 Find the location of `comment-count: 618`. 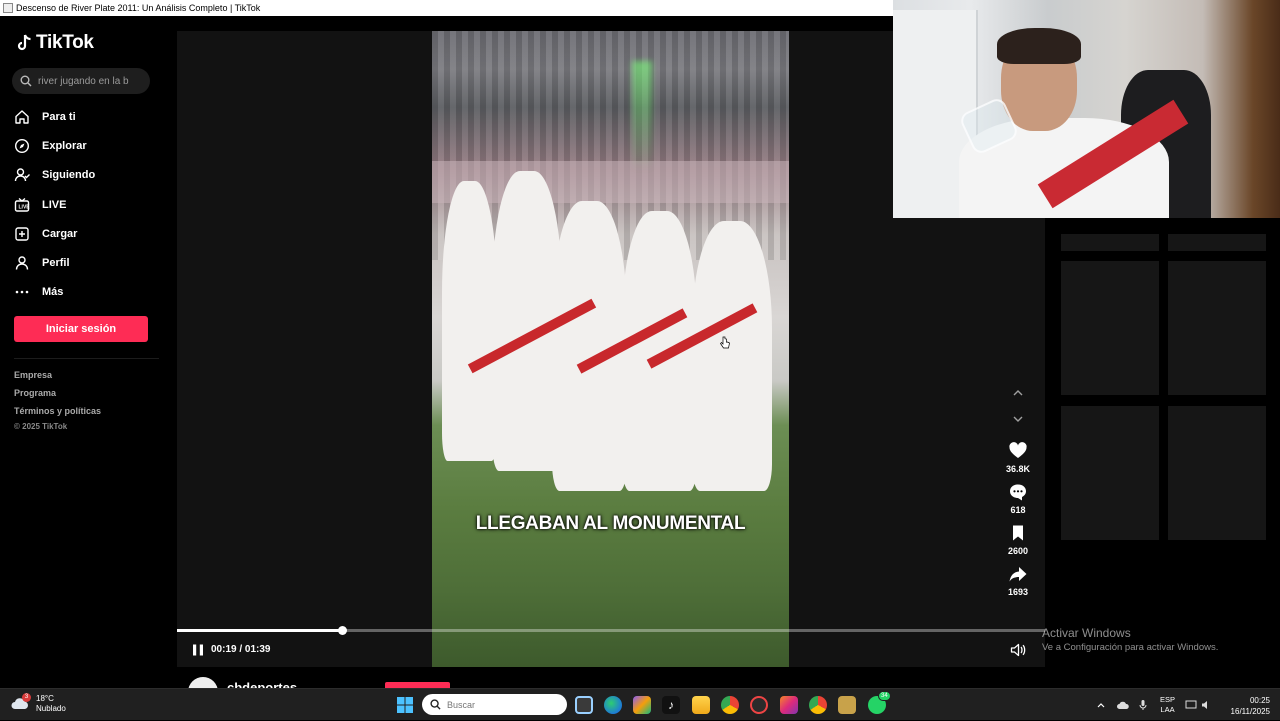

comment-count: 618 is located at coordinates (1018, 510).